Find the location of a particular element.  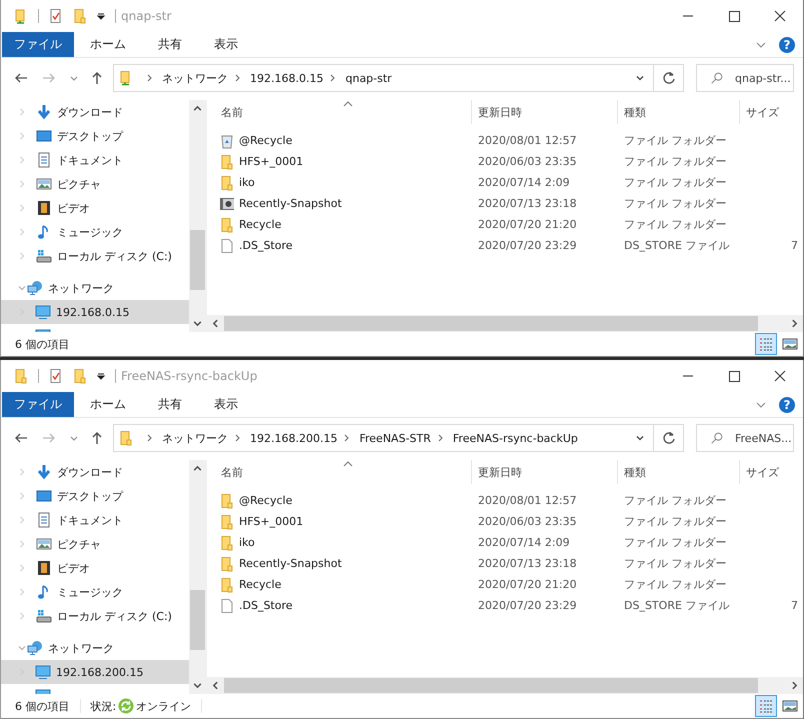

nav-item: 192.168.0.15 is located at coordinates (95, 312).